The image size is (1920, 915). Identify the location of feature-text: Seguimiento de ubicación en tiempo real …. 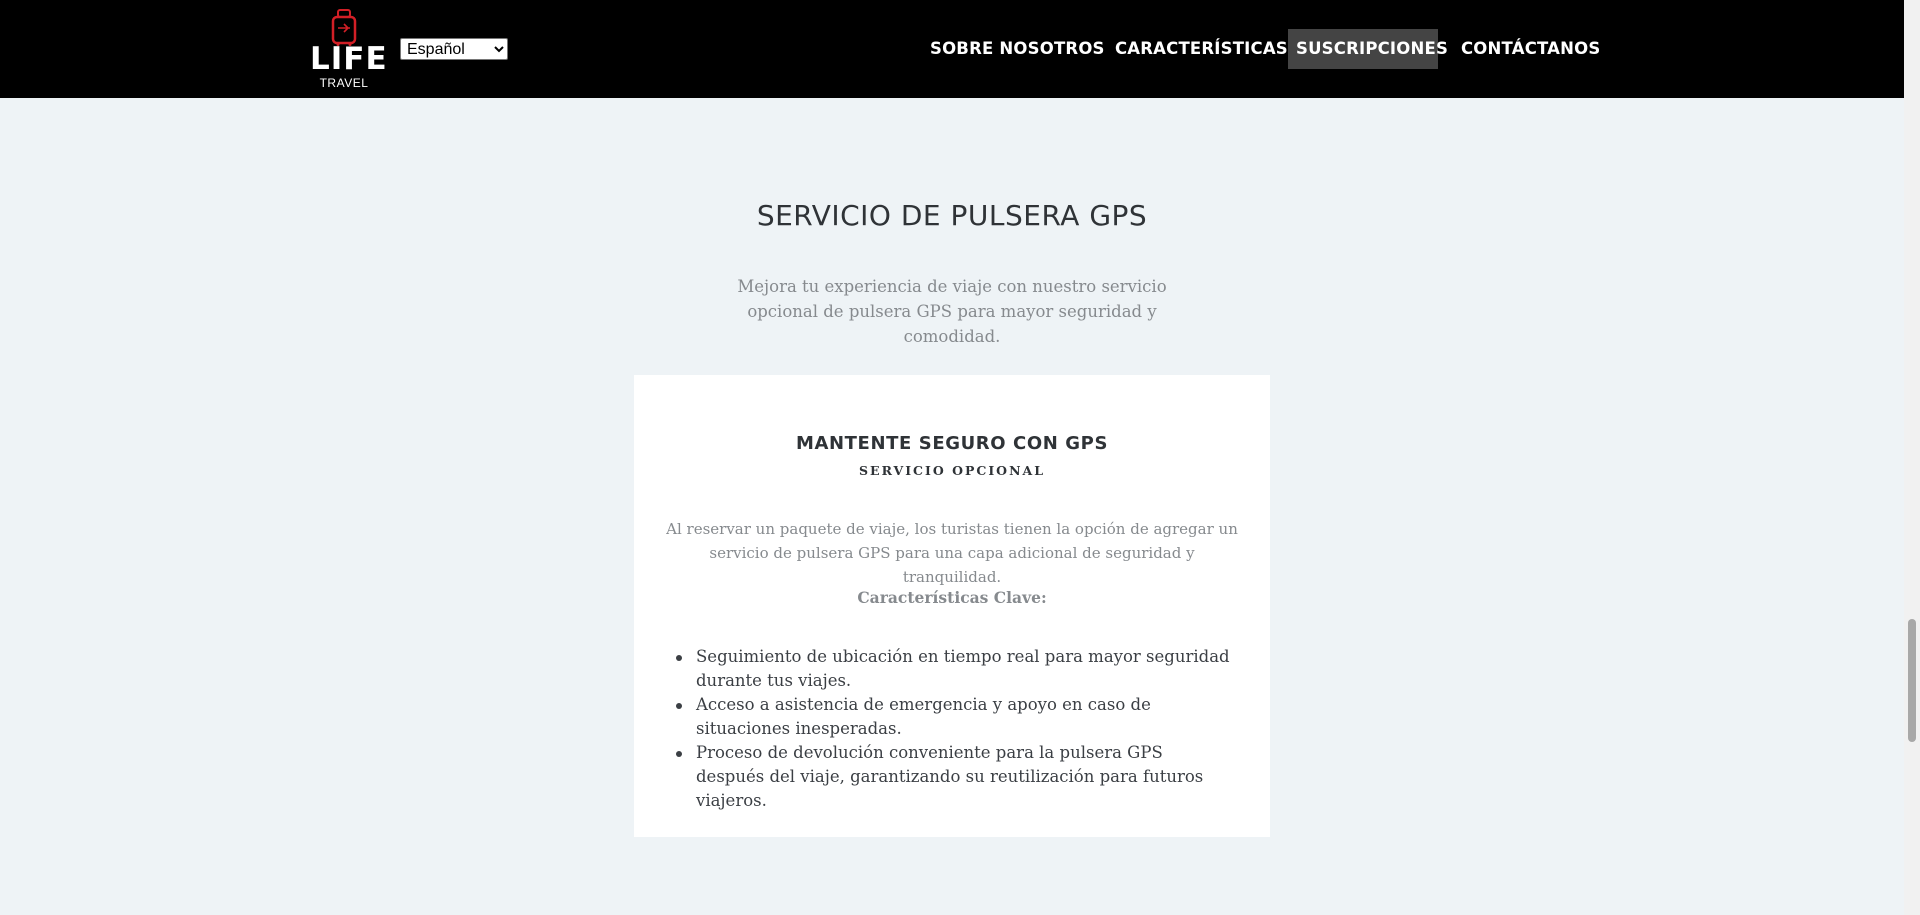
(963, 668).